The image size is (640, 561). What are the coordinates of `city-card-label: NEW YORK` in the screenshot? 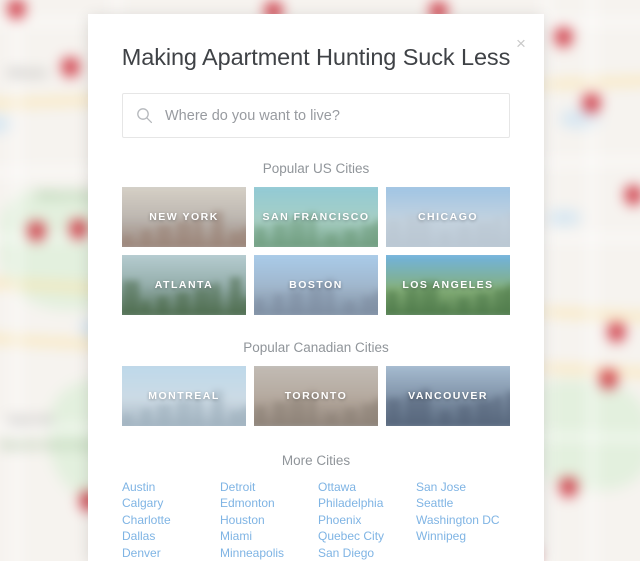 It's located at (184, 217).